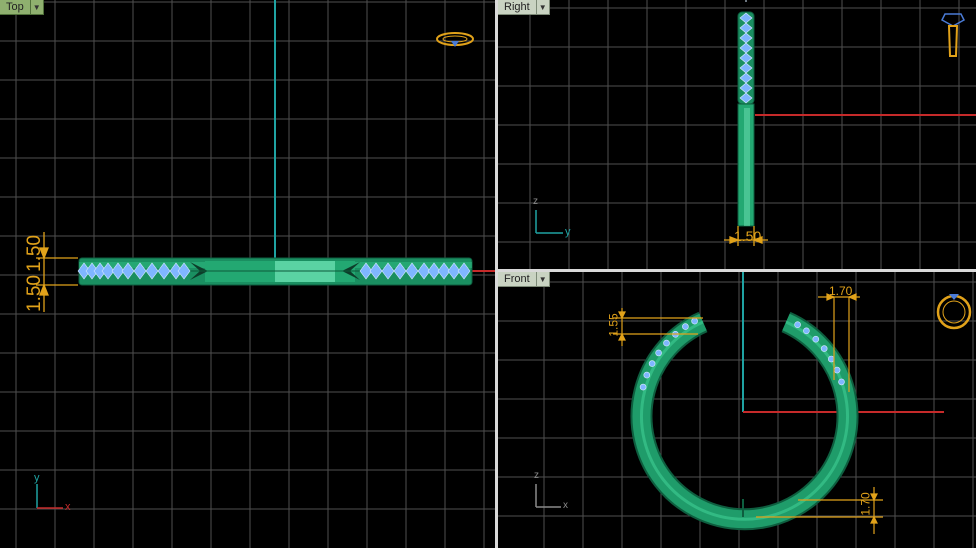 The width and height of the screenshot is (976, 548). Describe the element at coordinates (49, 496) in the screenshot. I see `axis-widget-top` at that location.